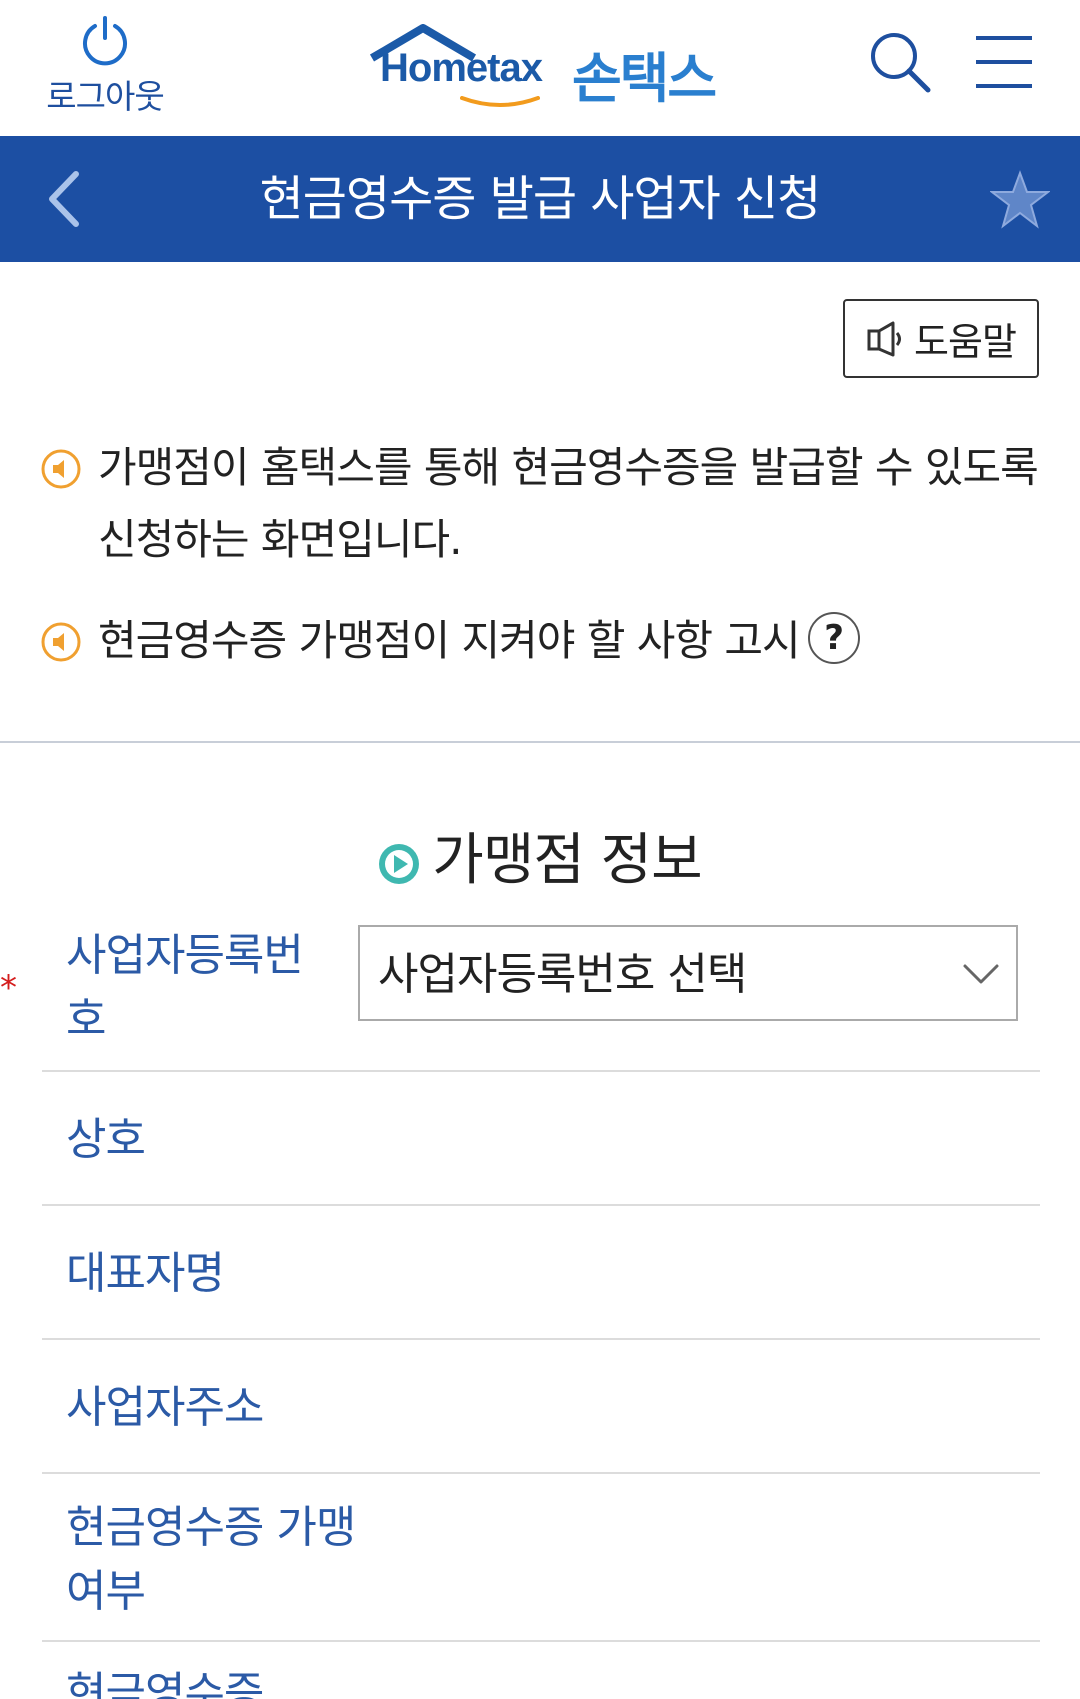 The height and width of the screenshot is (1699, 1080). Describe the element at coordinates (449, 640) in the screenshot. I see `notice-text: 현금영수증 가맹점이 지켜야 할 사항 고시` at that location.